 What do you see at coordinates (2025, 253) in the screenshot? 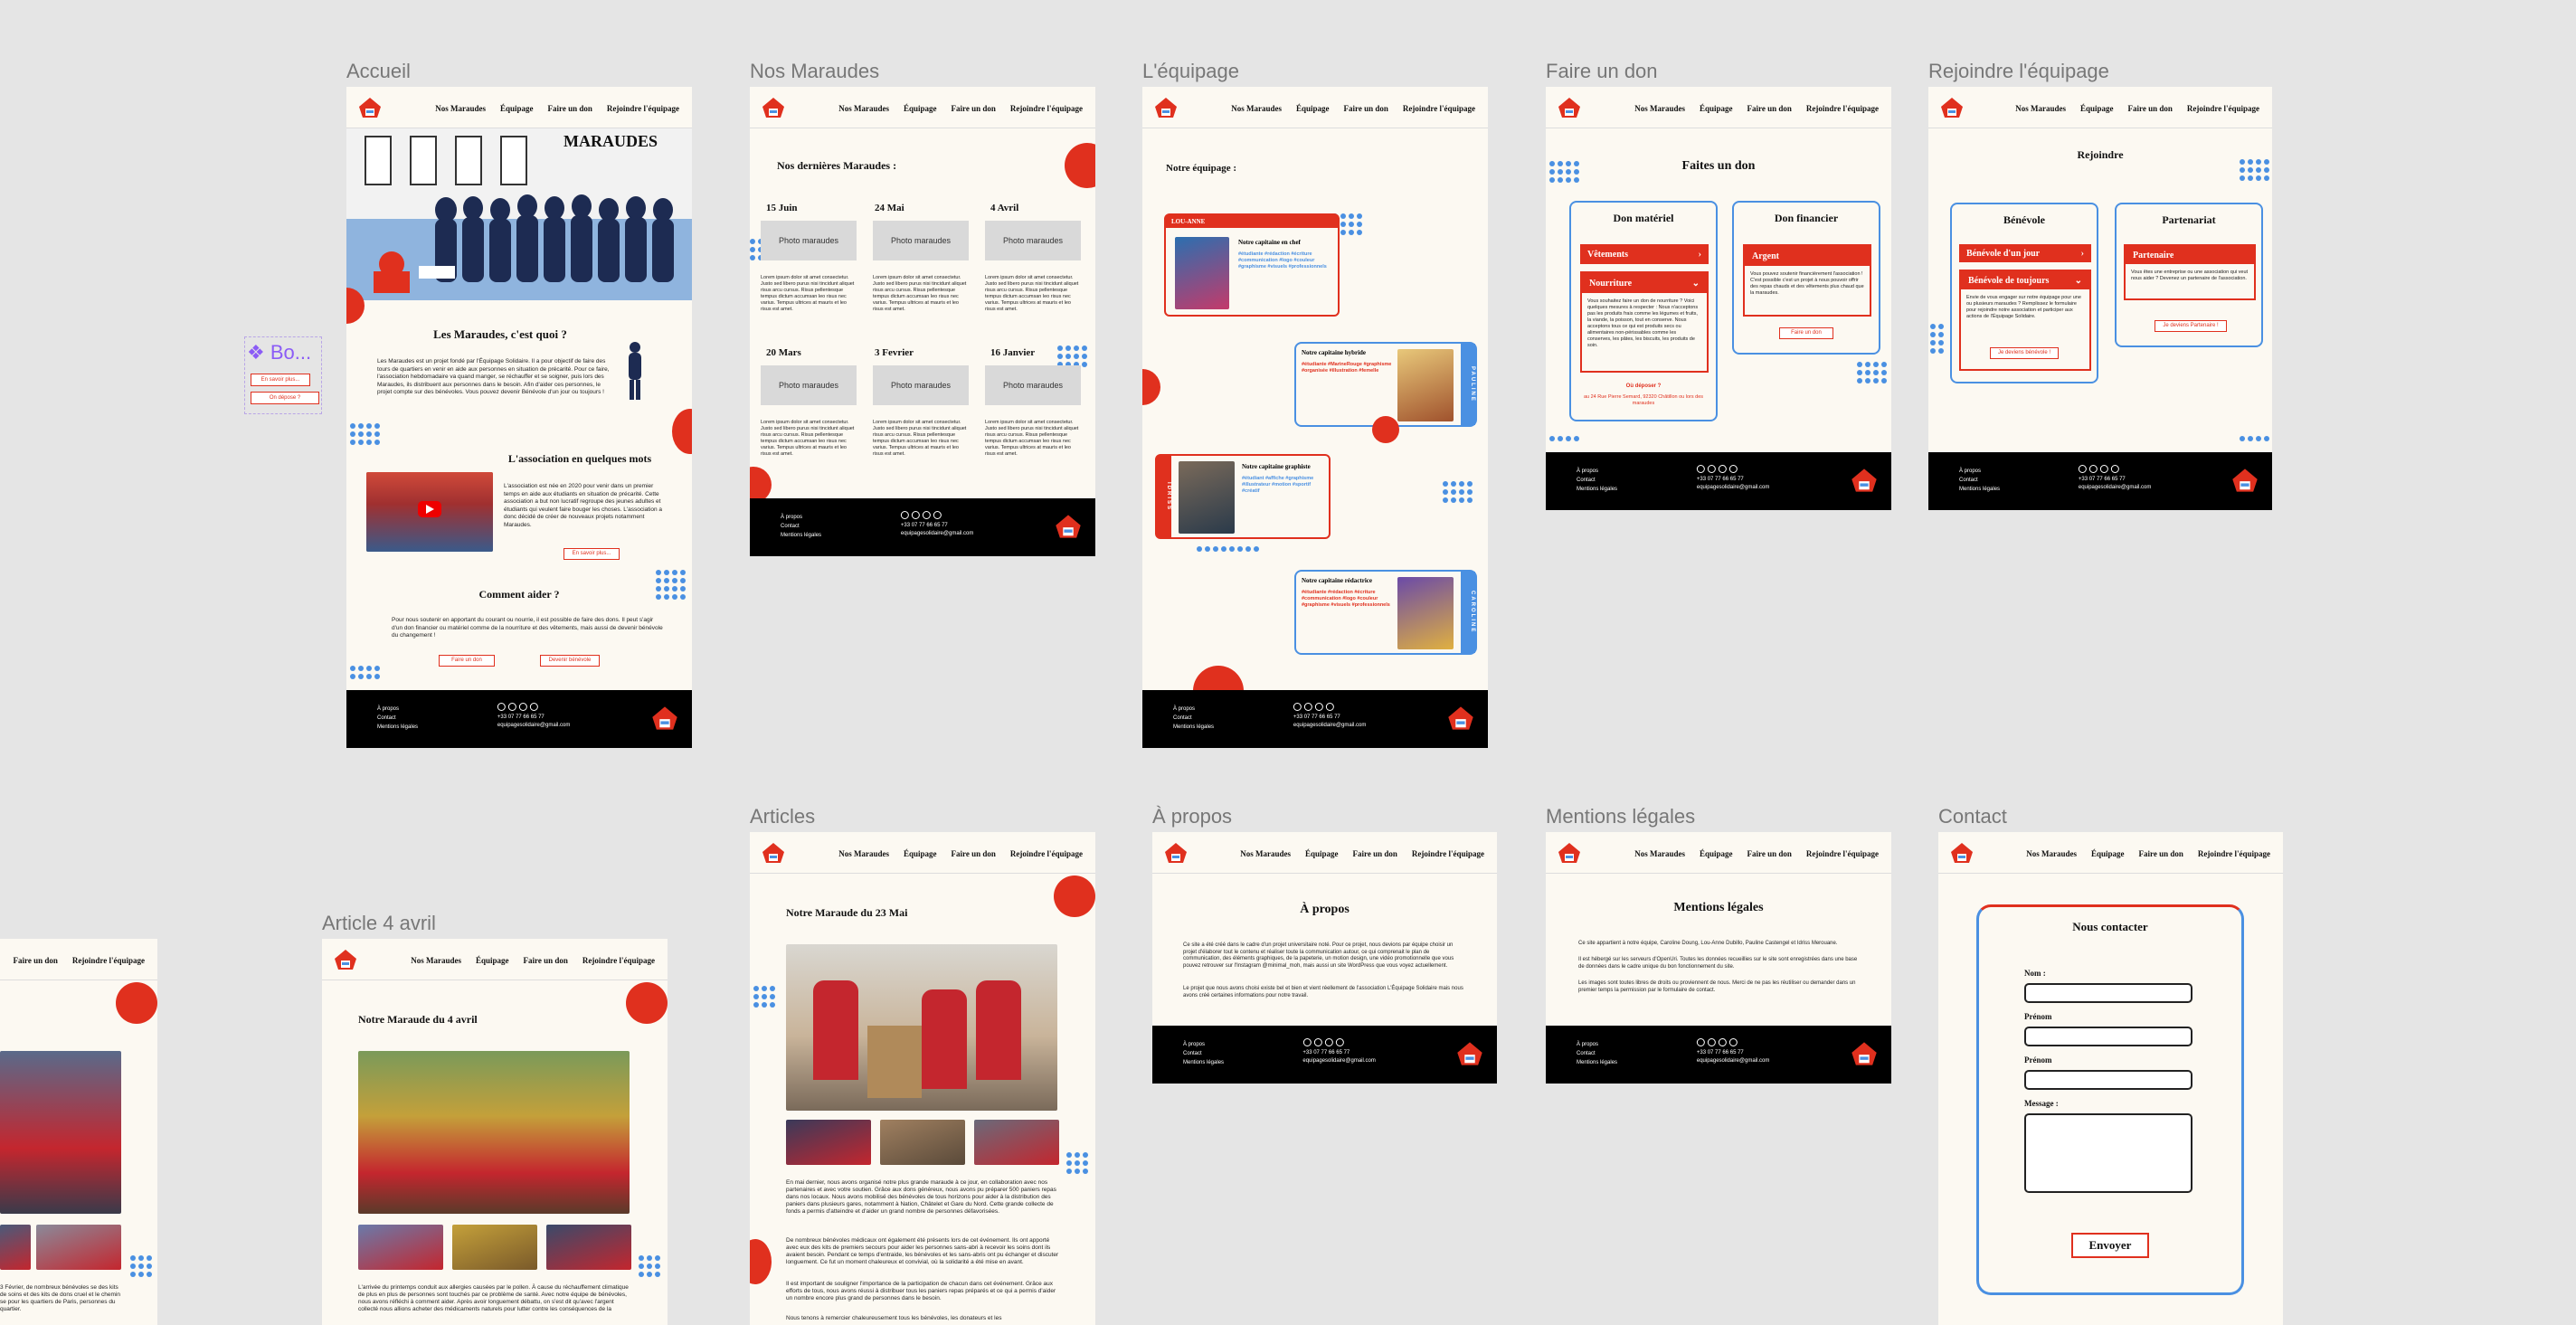
I see `benevole-jour-accordion: Bénévole d'un jour ›` at bounding box center [2025, 253].